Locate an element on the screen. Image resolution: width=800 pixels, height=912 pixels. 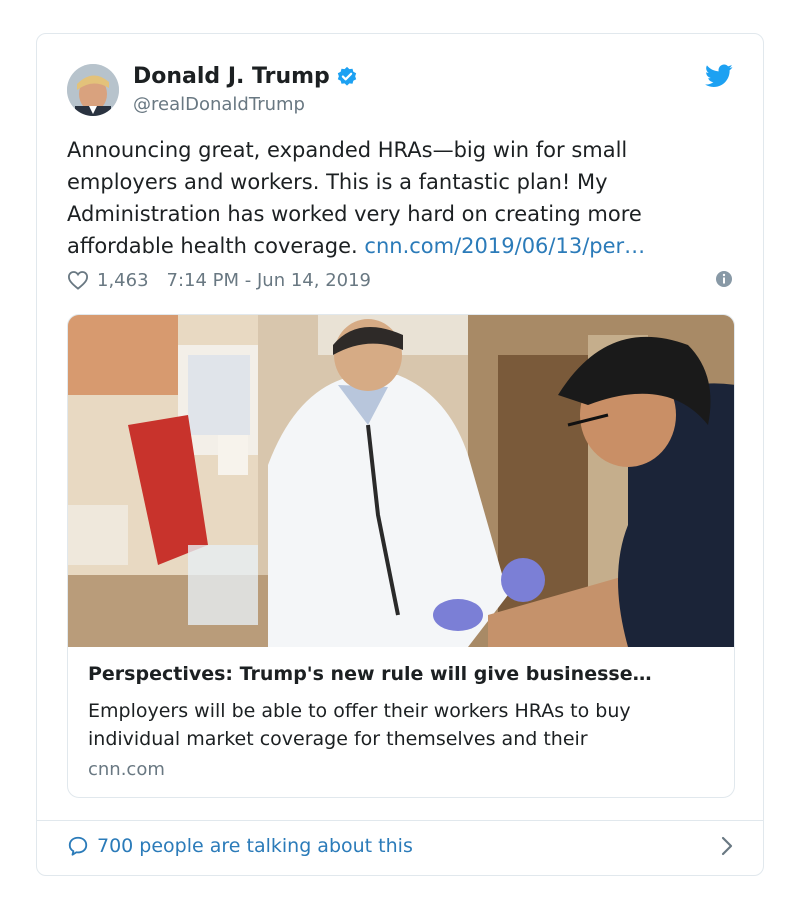
avatar is located at coordinates (93, 90).